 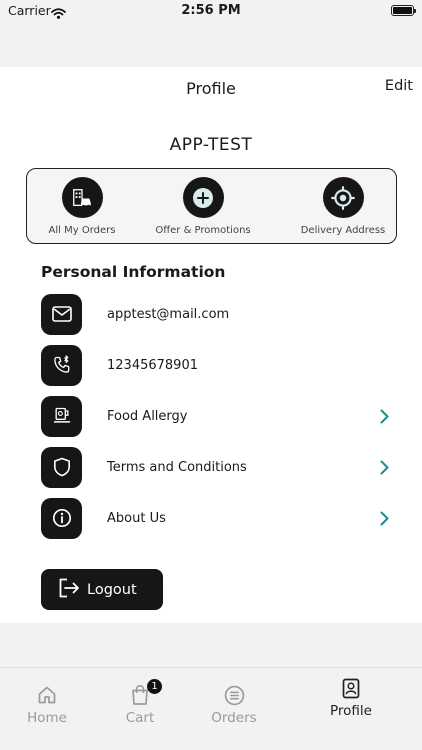 I want to click on logout-icon, so click(x=69, y=590).